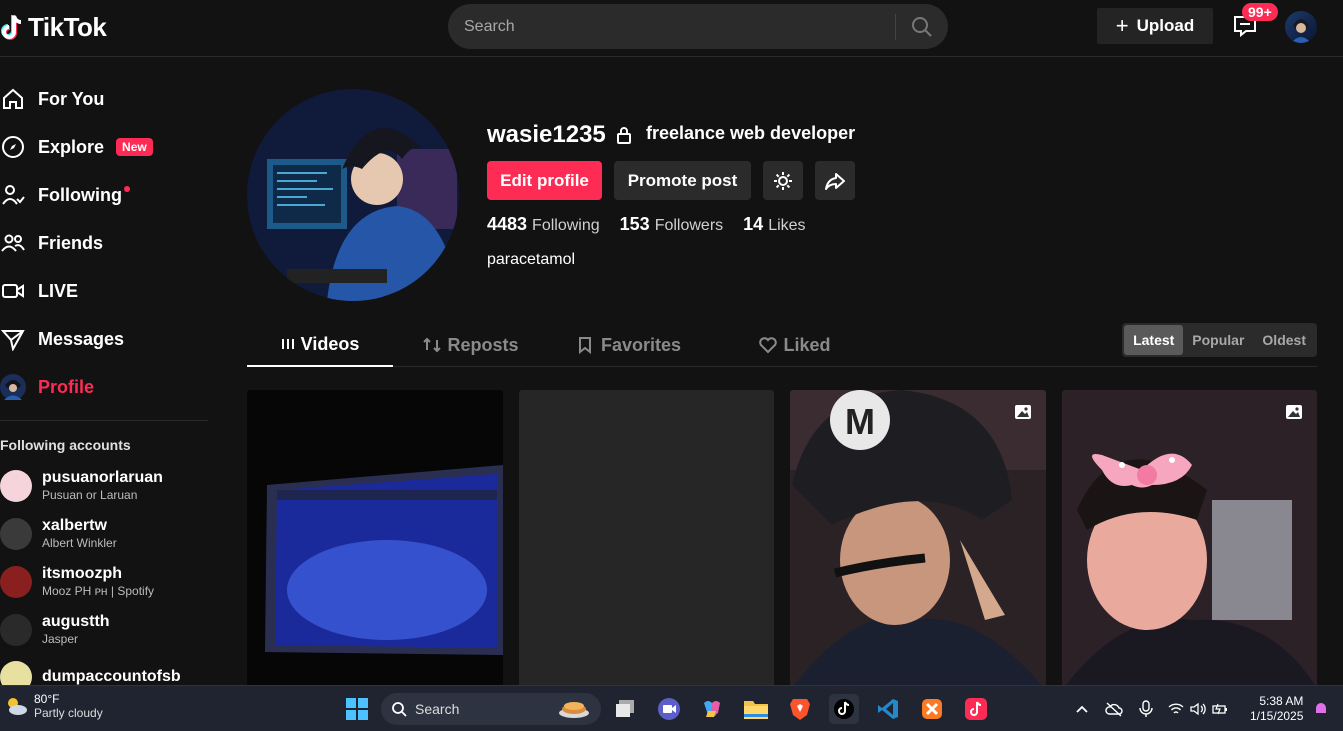 This screenshot has height=731, width=1343. I want to click on sort-oldest-button: Oldest, so click(1284, 340).